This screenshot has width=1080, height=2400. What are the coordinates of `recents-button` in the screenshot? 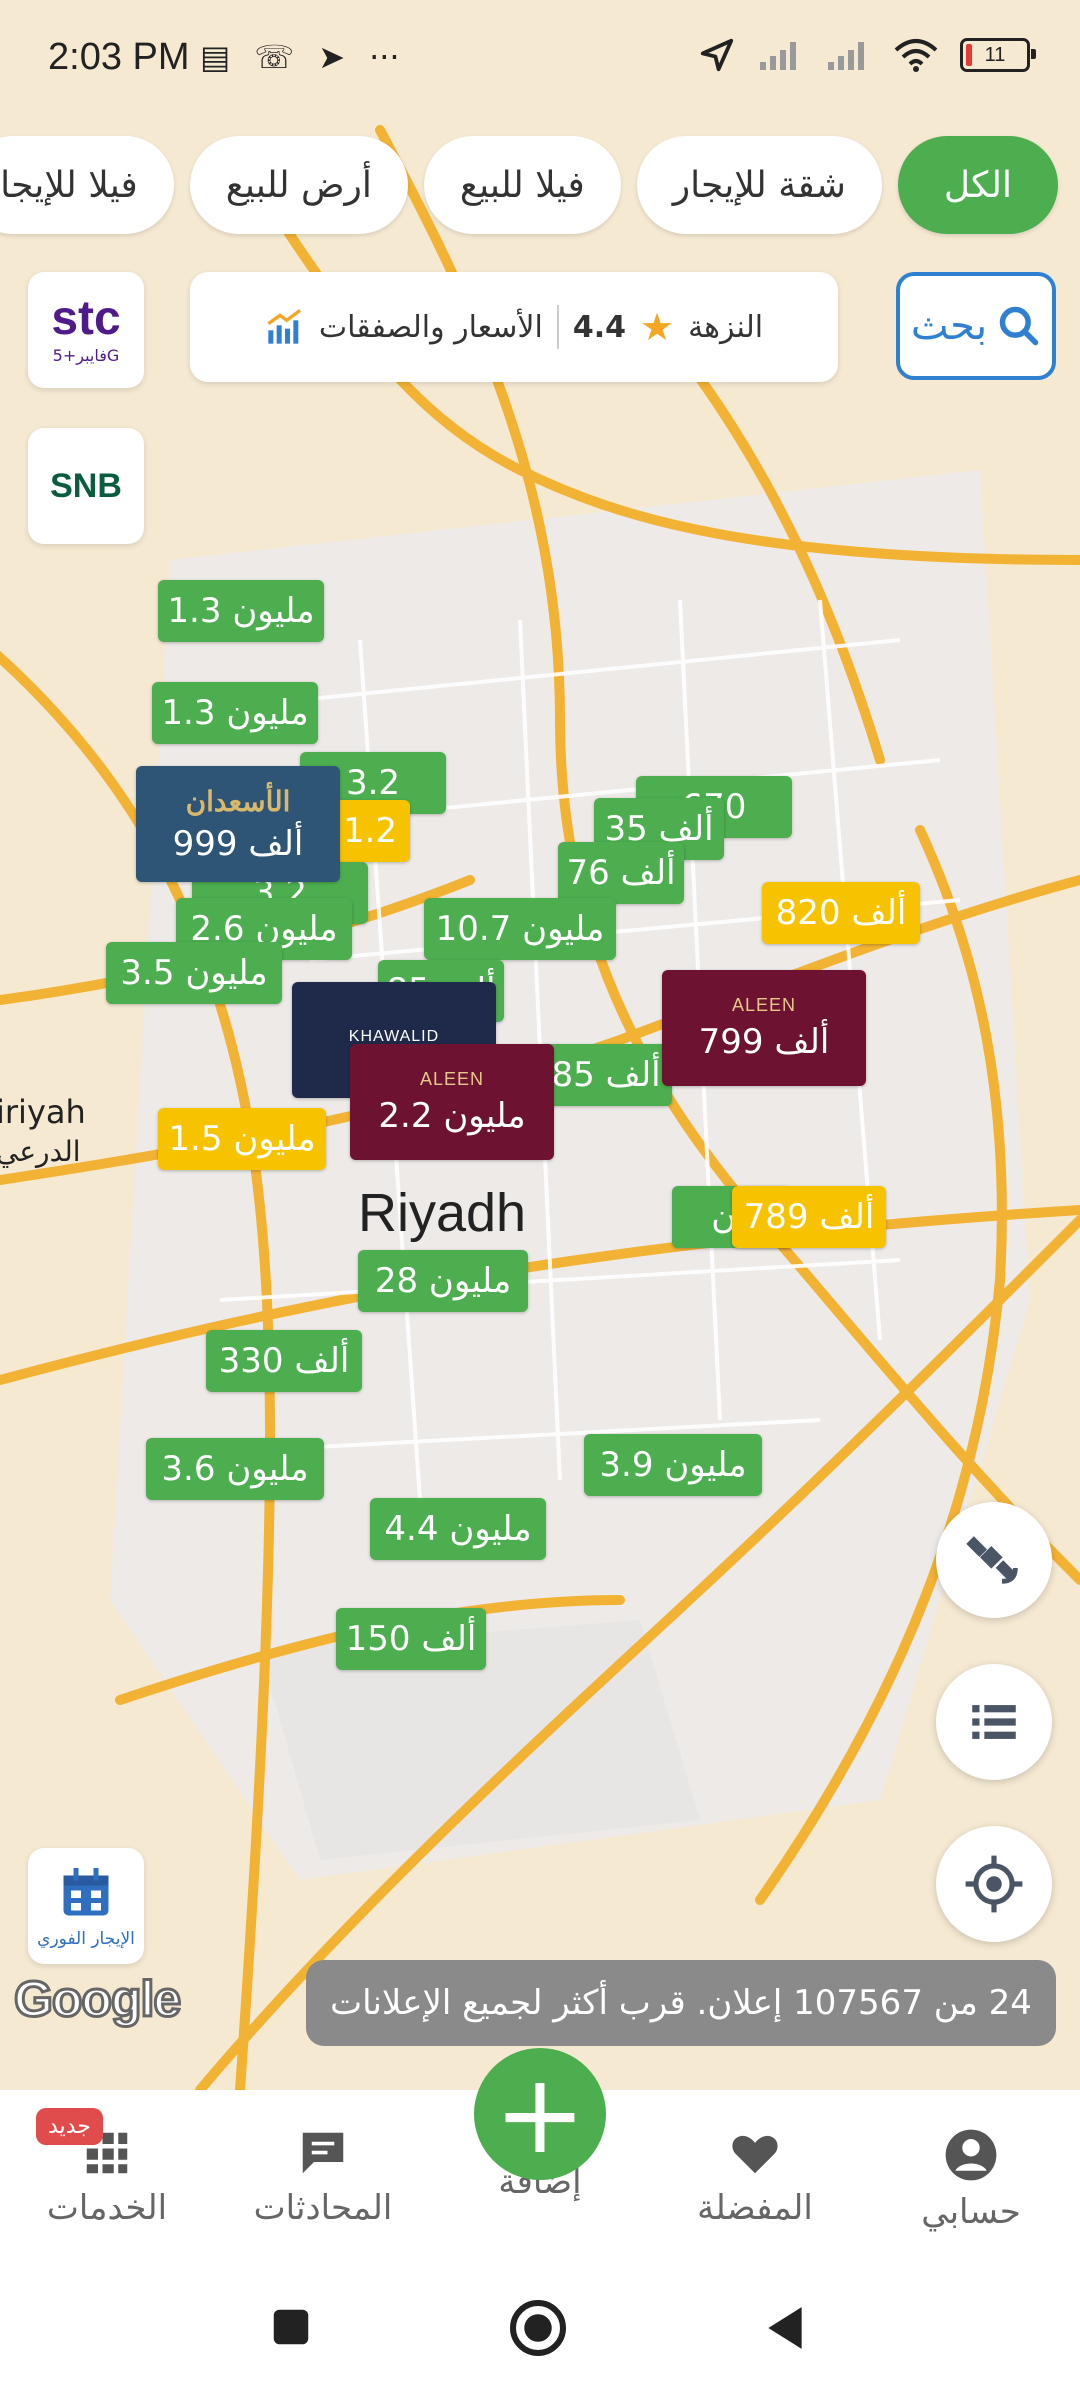 It's located at (291, 2327).